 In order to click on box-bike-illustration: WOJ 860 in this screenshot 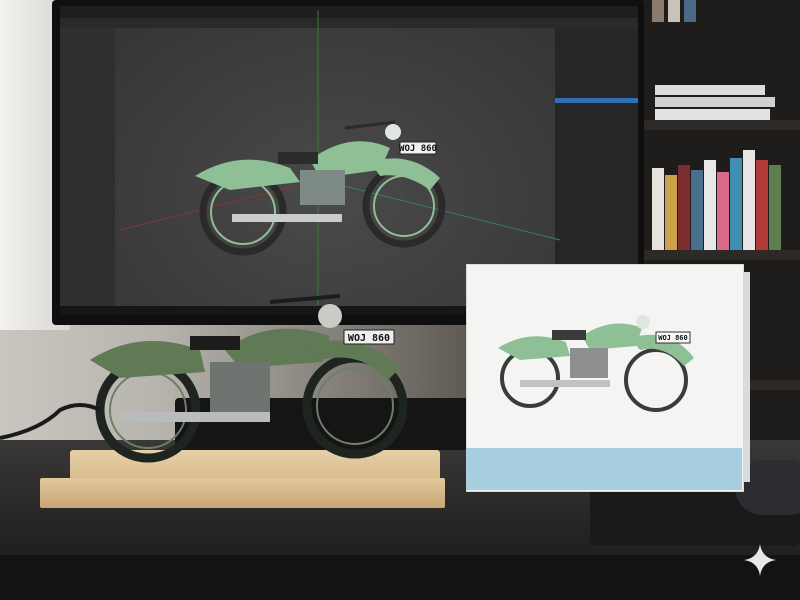, I will do `click(596, 363)`.